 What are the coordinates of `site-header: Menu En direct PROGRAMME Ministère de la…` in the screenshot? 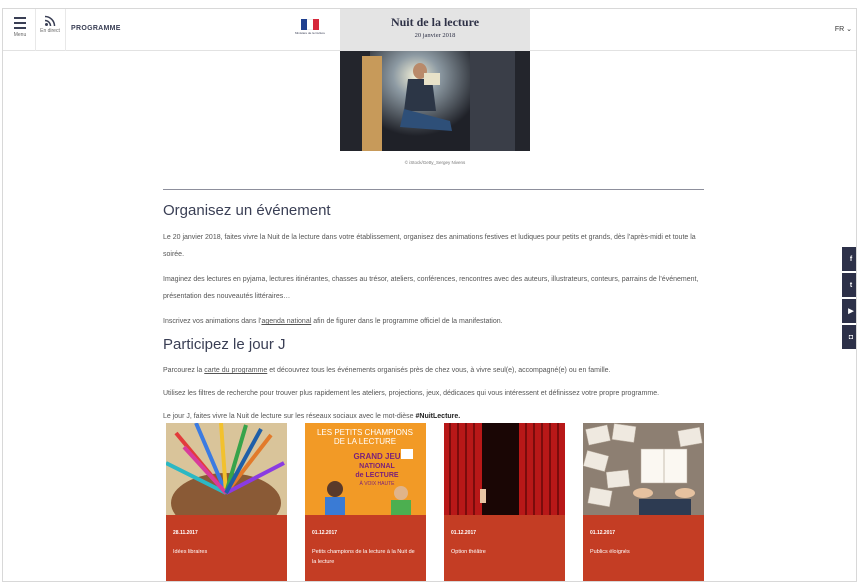 It's located at (429, 30).